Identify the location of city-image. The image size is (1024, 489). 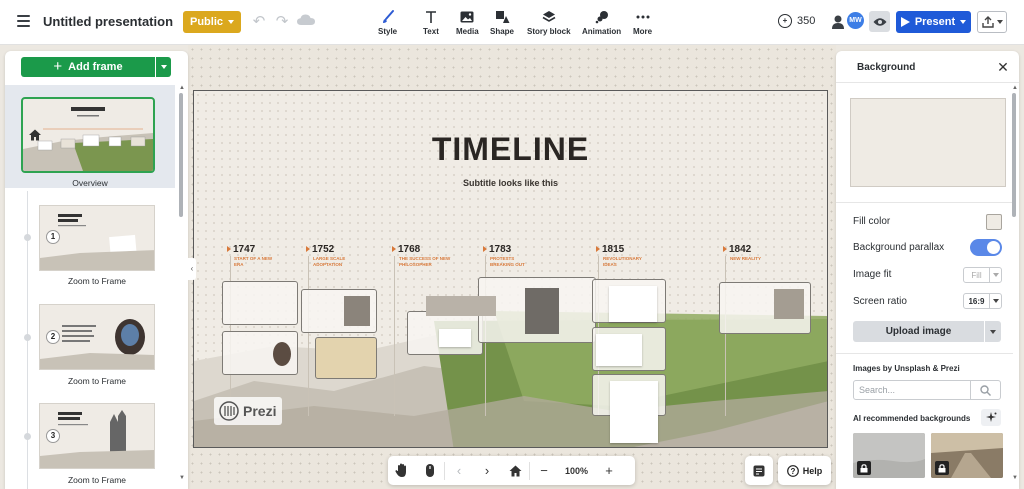
(461, 306).